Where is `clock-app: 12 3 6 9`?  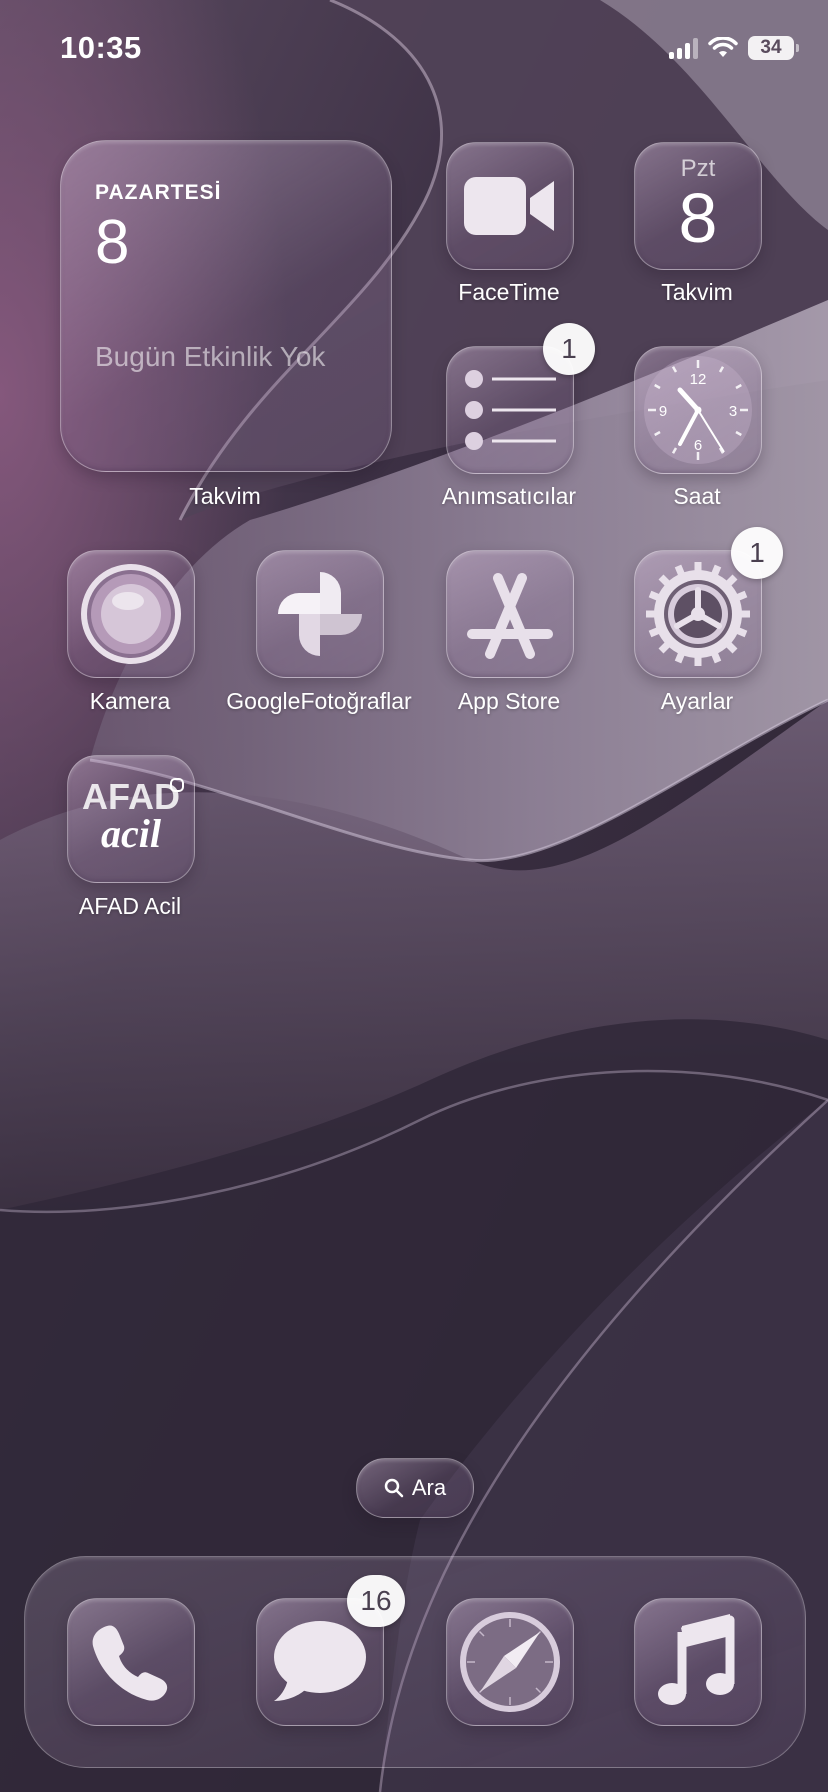
clock-app: 12 3 6 9 is located at coordinates (698, 410).